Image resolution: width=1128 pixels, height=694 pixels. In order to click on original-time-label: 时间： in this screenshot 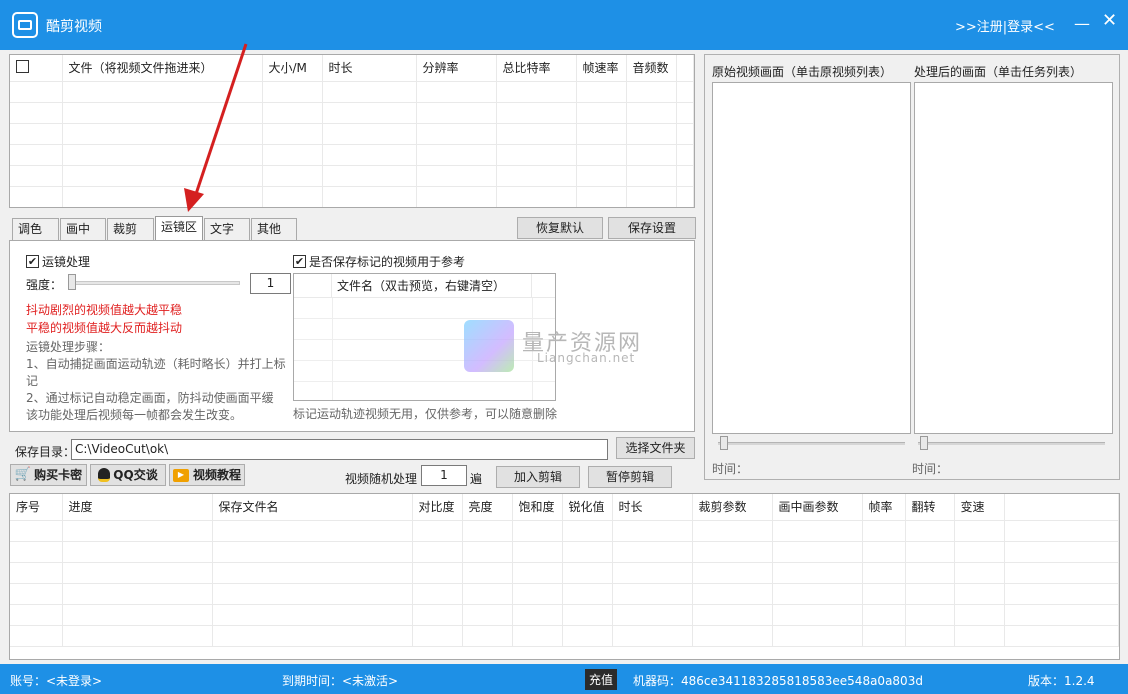, I will do `click(730, 469)`.